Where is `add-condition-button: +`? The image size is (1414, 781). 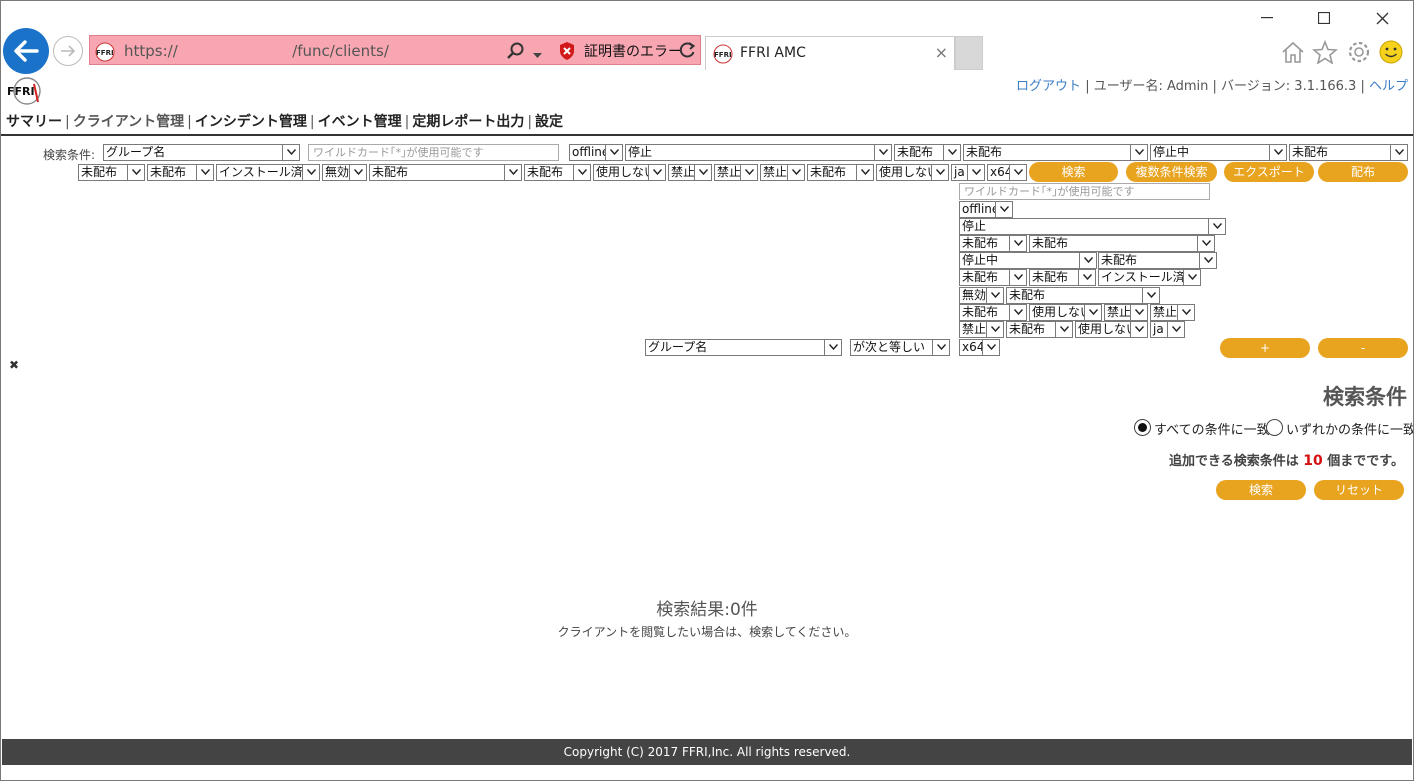 add-condition-button: + is located at coordinates (1265, 348).